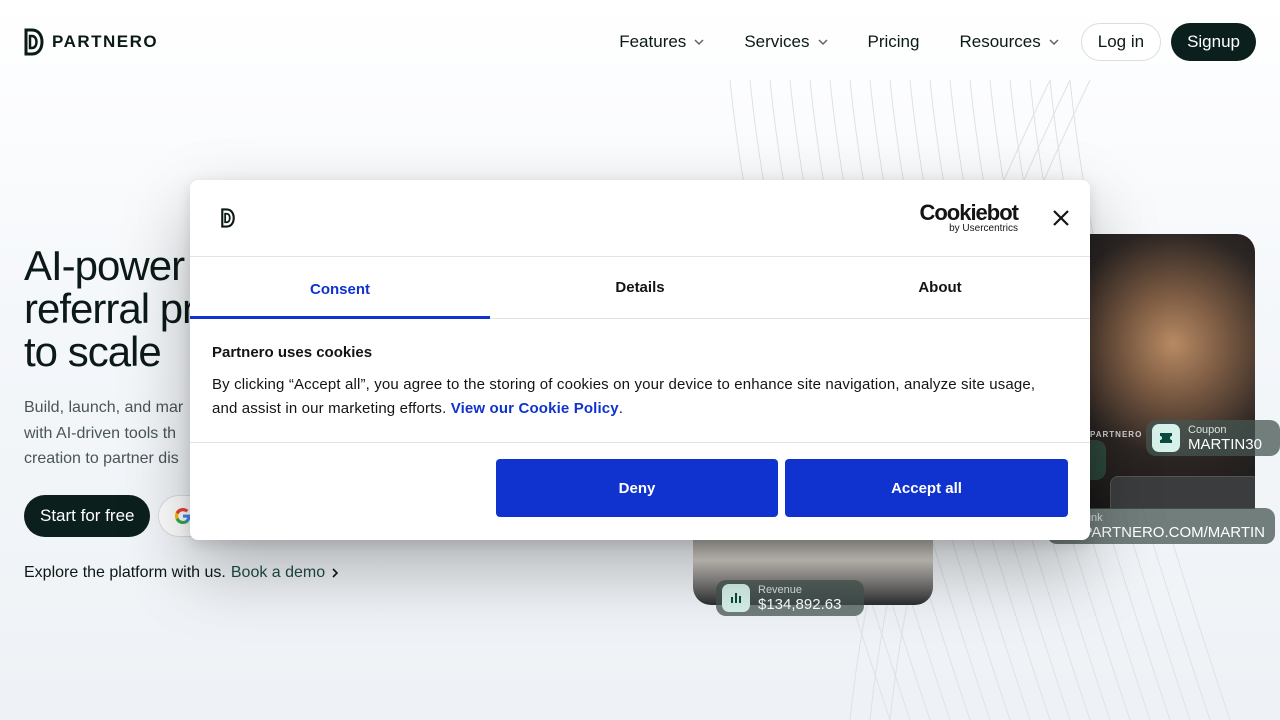  I want to click on nav-resources-label: Resources, so click(1000, 41).